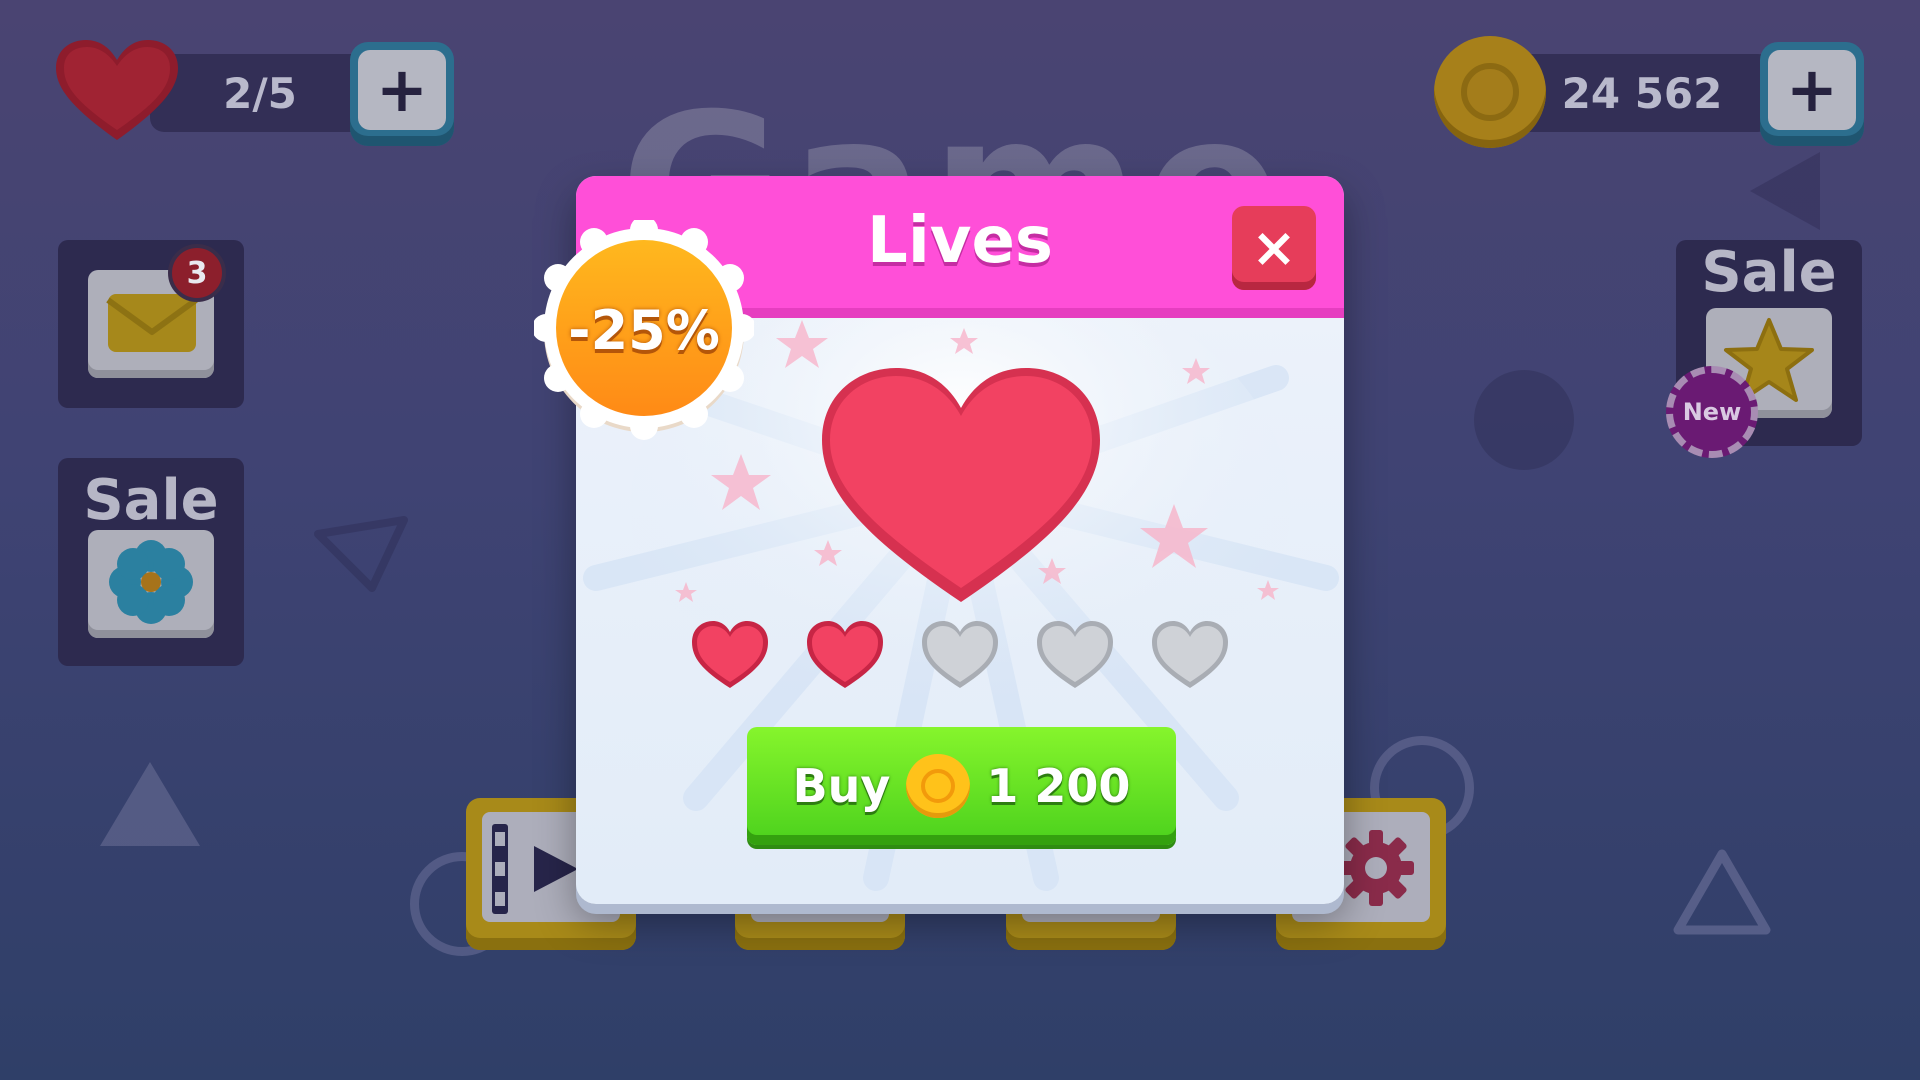 Image resolution: width=1920 pixels, height=1080 pixels. I want to click on close-icon: ×, so click(1274, 247).